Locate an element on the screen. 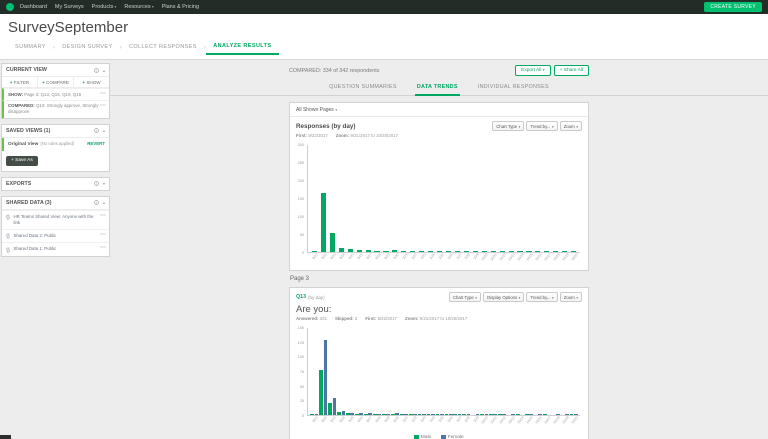 The width and height of the screenshot is (768, 439). shared-view-item: Shared Data 2: Public is located at coordinates (55, 235).